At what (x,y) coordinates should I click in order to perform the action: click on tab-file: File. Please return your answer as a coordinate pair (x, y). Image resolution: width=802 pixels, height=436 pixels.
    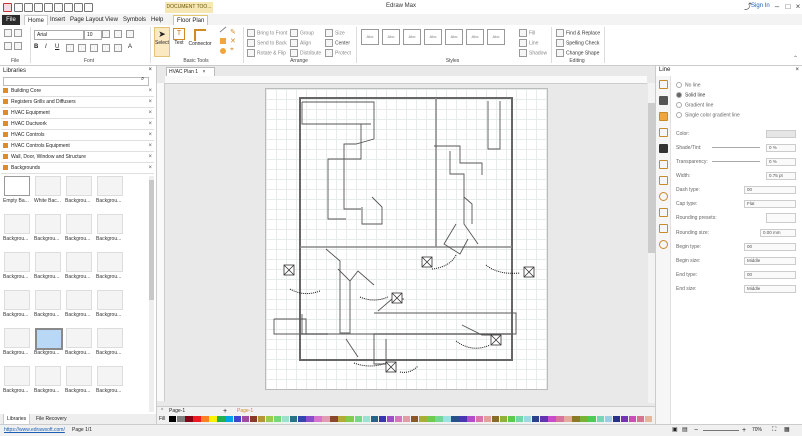
    Looking at the image, I should click on (11, 20).